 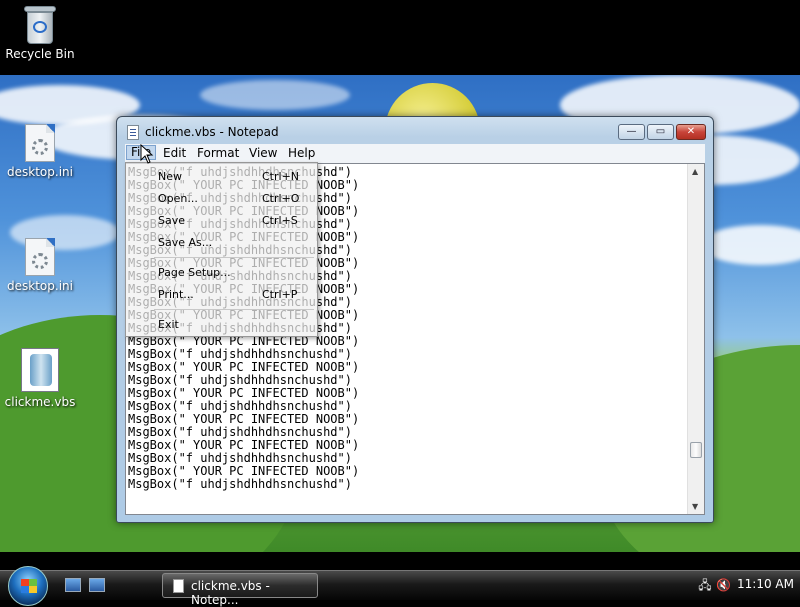 I want to click on title-bar: clickme.vbs - Notepad — ▭ ✕, so click(x=415, y=131).